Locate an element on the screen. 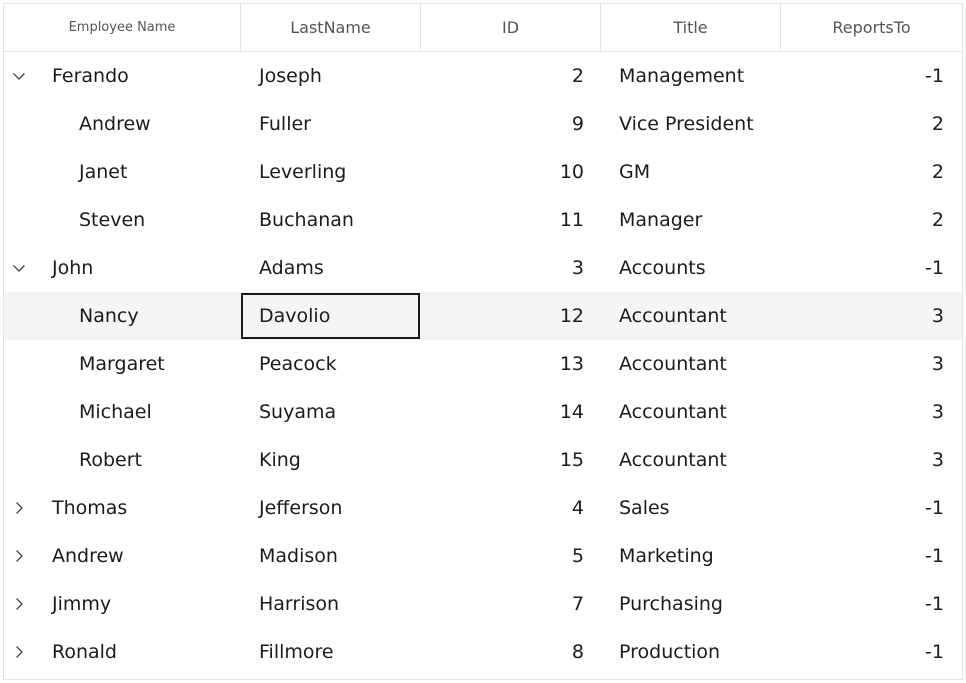  id-cell: 3 is located at coordinates (511, 268).